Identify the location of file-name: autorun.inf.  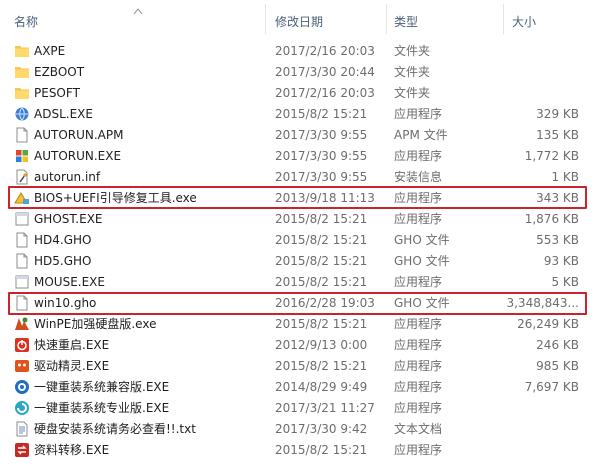
(67, 177).